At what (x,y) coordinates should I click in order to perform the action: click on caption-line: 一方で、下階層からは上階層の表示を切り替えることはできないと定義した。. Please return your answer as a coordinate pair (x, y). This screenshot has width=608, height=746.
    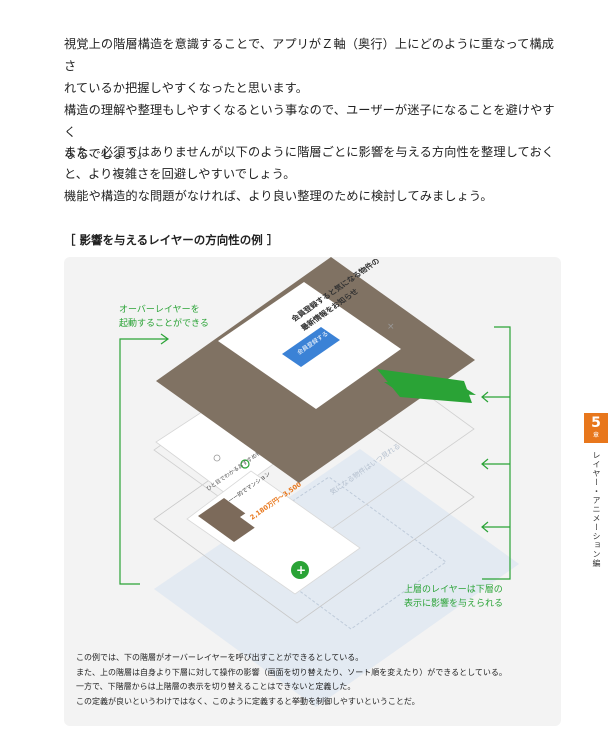
    Looking at the image, I should click on (216, 686).